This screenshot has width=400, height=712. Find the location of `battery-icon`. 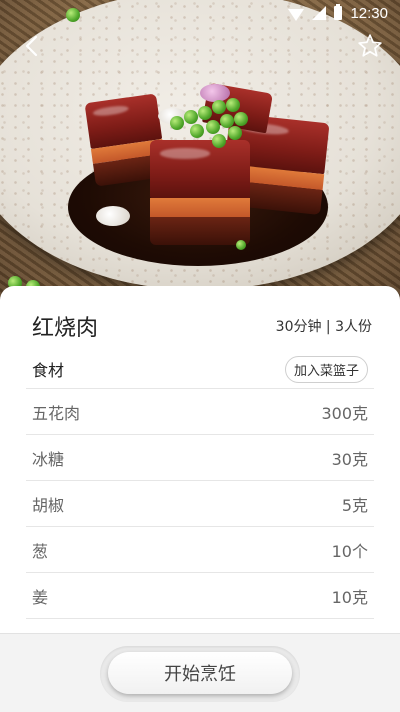

battery-icon is located at coordinates (338, 12).